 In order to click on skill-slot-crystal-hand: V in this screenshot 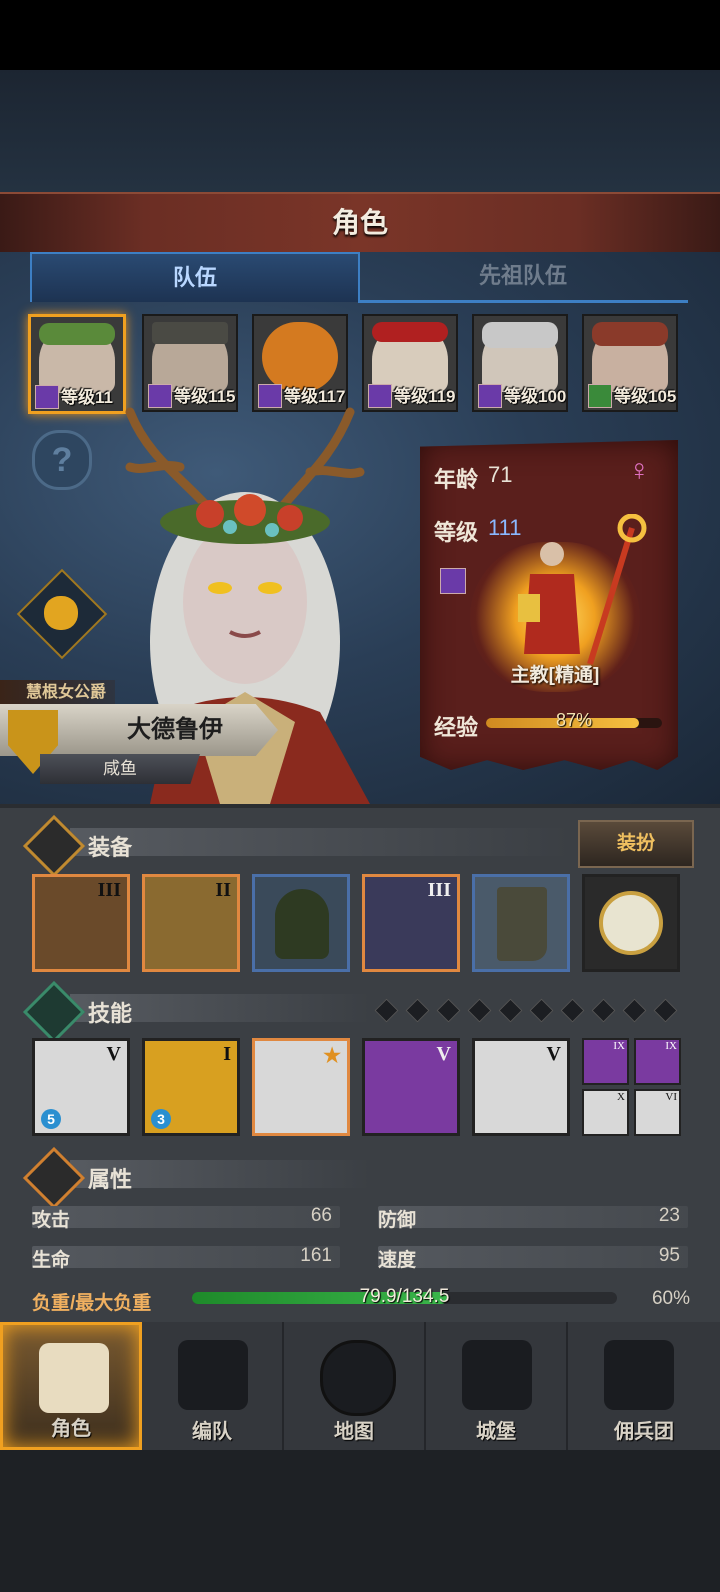, I will do `click(411, 1087)`.